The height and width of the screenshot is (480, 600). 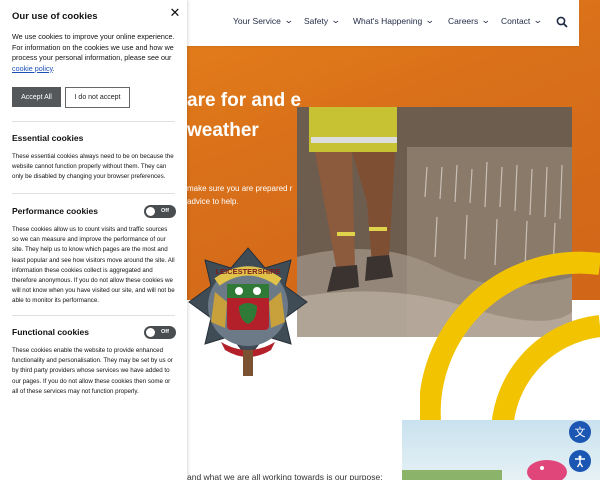 I want to click on cookie-policy-link: cookie policy, so click(x=32, y=68).